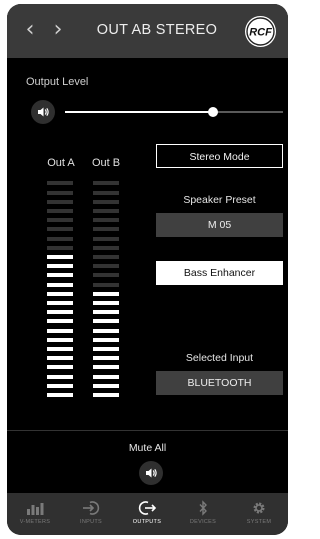 The image size is (320, 539). What do you see at coordinates (259, 508) in the screenshot?
I see `gear-icon` at bounding box center [259, 508].